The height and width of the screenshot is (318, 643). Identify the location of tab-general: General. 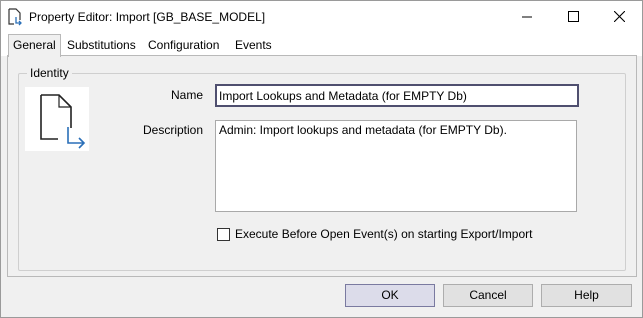
(34, 45).